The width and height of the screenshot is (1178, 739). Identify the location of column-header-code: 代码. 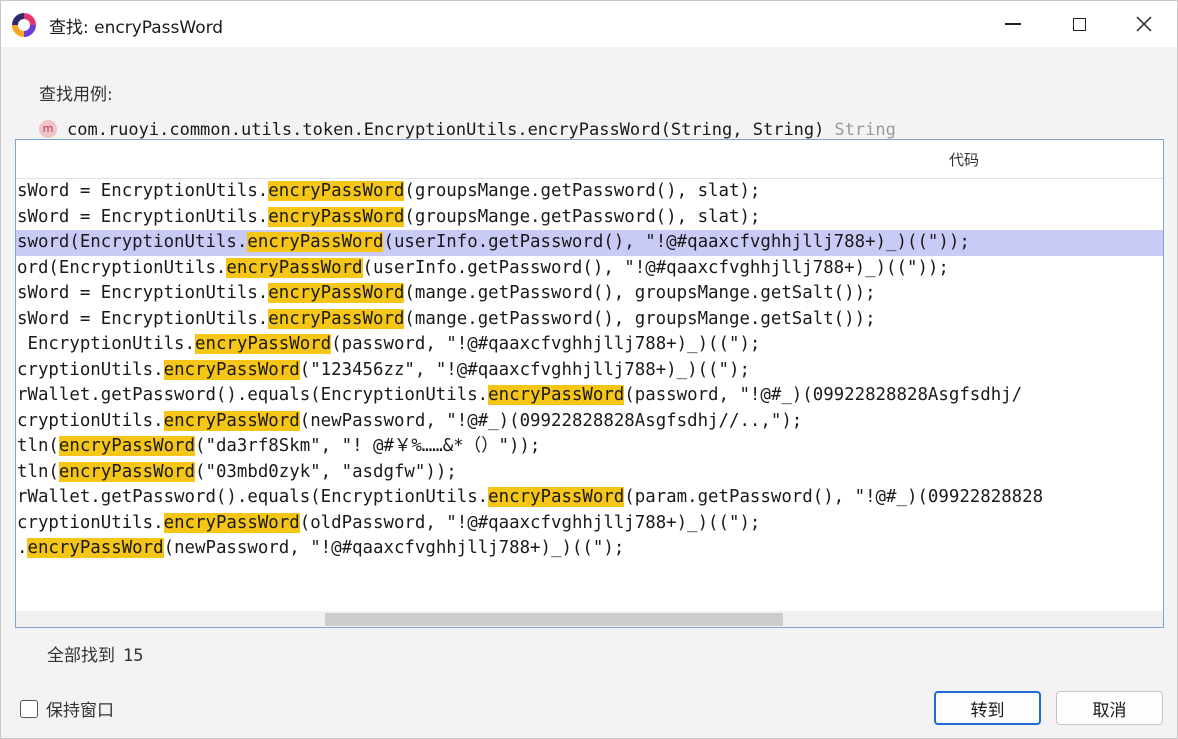
(964, 160).